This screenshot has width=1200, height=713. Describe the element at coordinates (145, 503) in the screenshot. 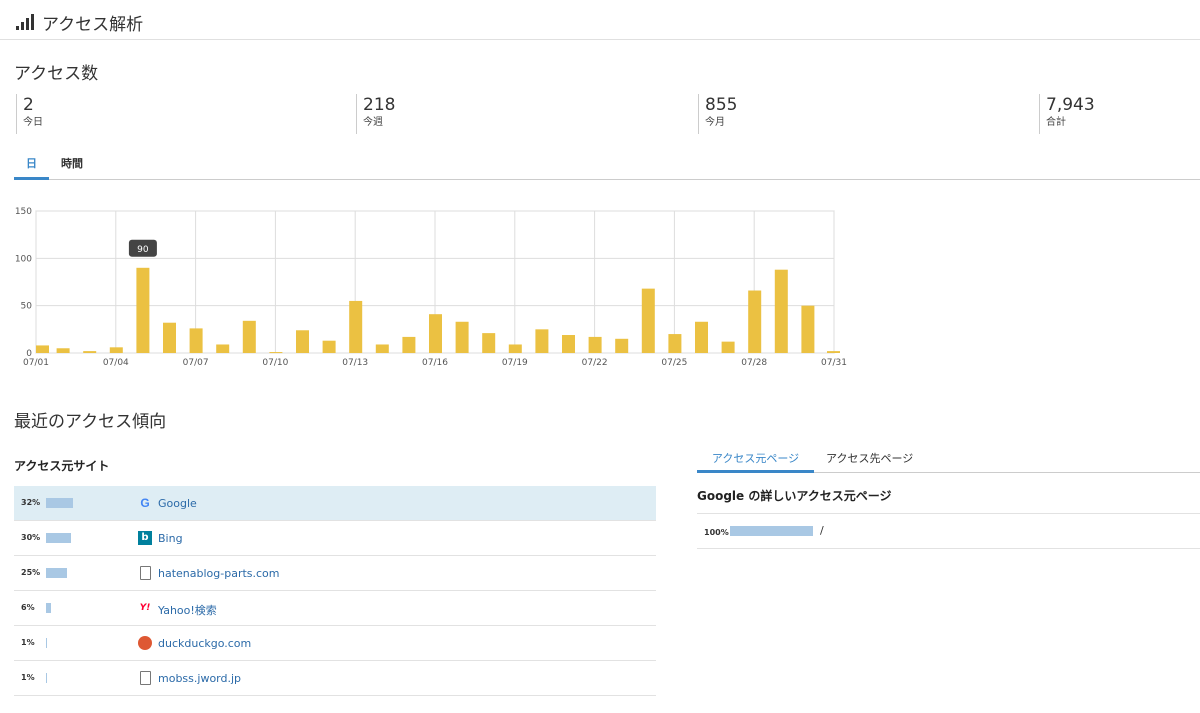

I see `google-icon: G` at that location.